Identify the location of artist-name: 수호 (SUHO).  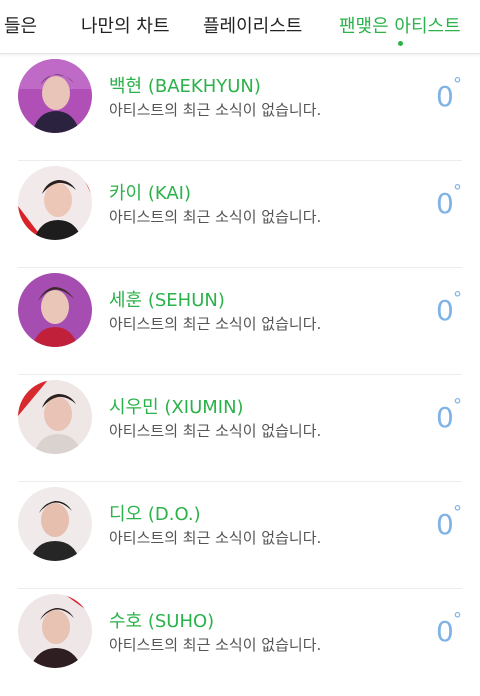
(161, 620).